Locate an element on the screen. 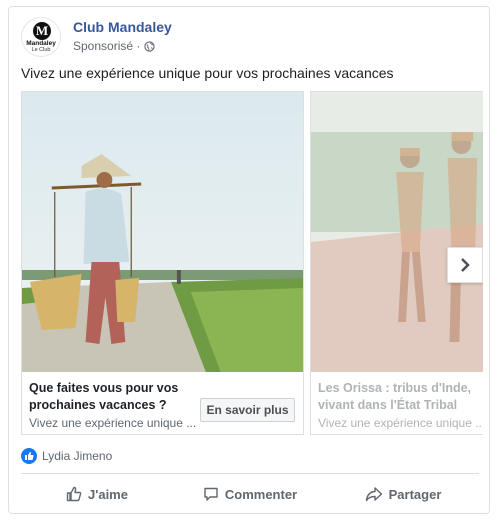 The image size is (500, 521). page-name-link: Club Mandaley is located at coordinates (122, 27).